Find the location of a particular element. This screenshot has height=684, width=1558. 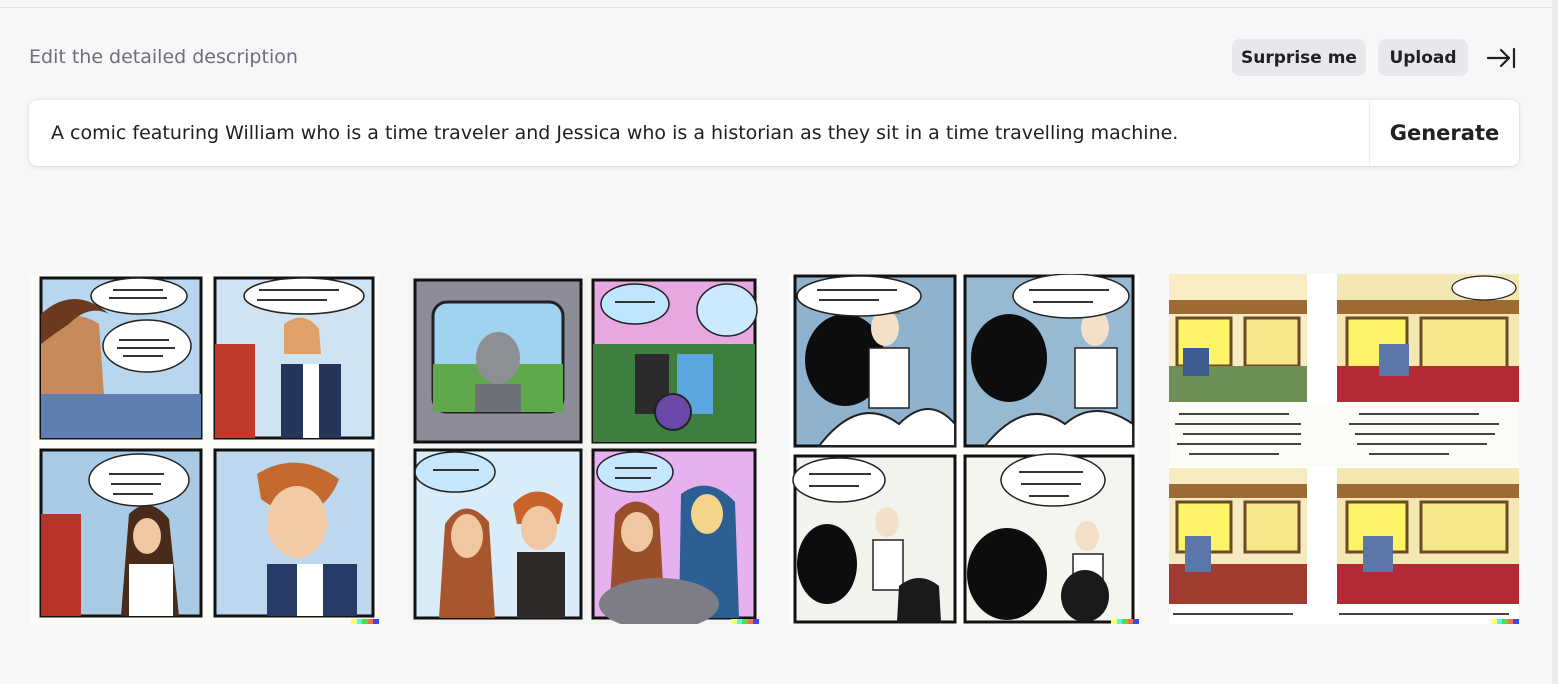

upload-button: Upload is located at coordinates (1423, 57).